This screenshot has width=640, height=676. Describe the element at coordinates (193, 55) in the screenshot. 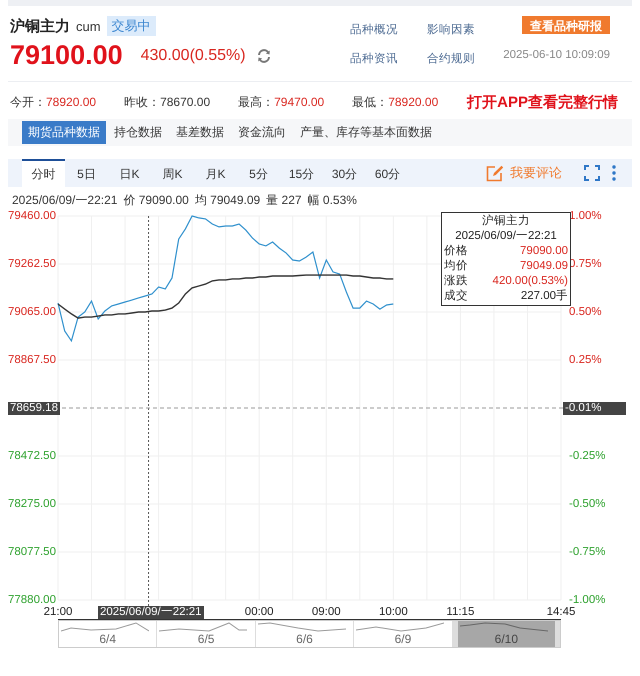

I see `price-change: 430.00(0.55%)` at that location.